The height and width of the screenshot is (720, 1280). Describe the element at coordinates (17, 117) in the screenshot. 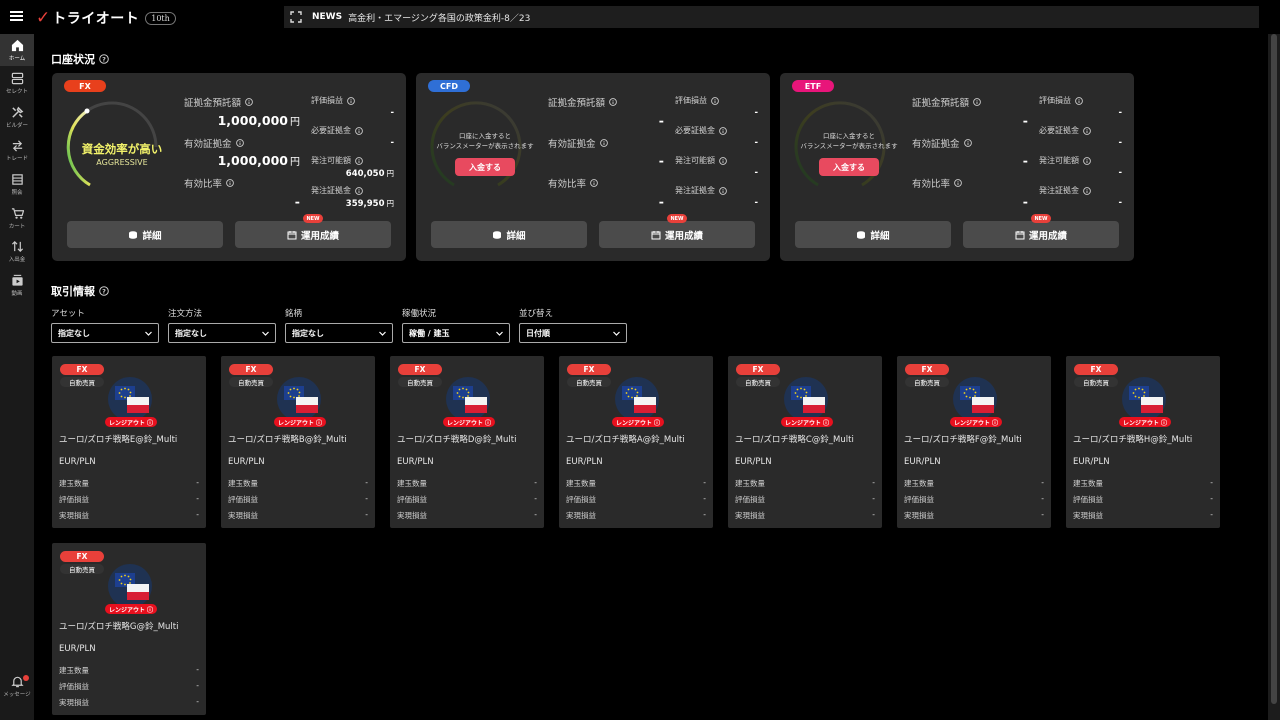

I see `sidebar-item-builder: ビルダー` at that location.